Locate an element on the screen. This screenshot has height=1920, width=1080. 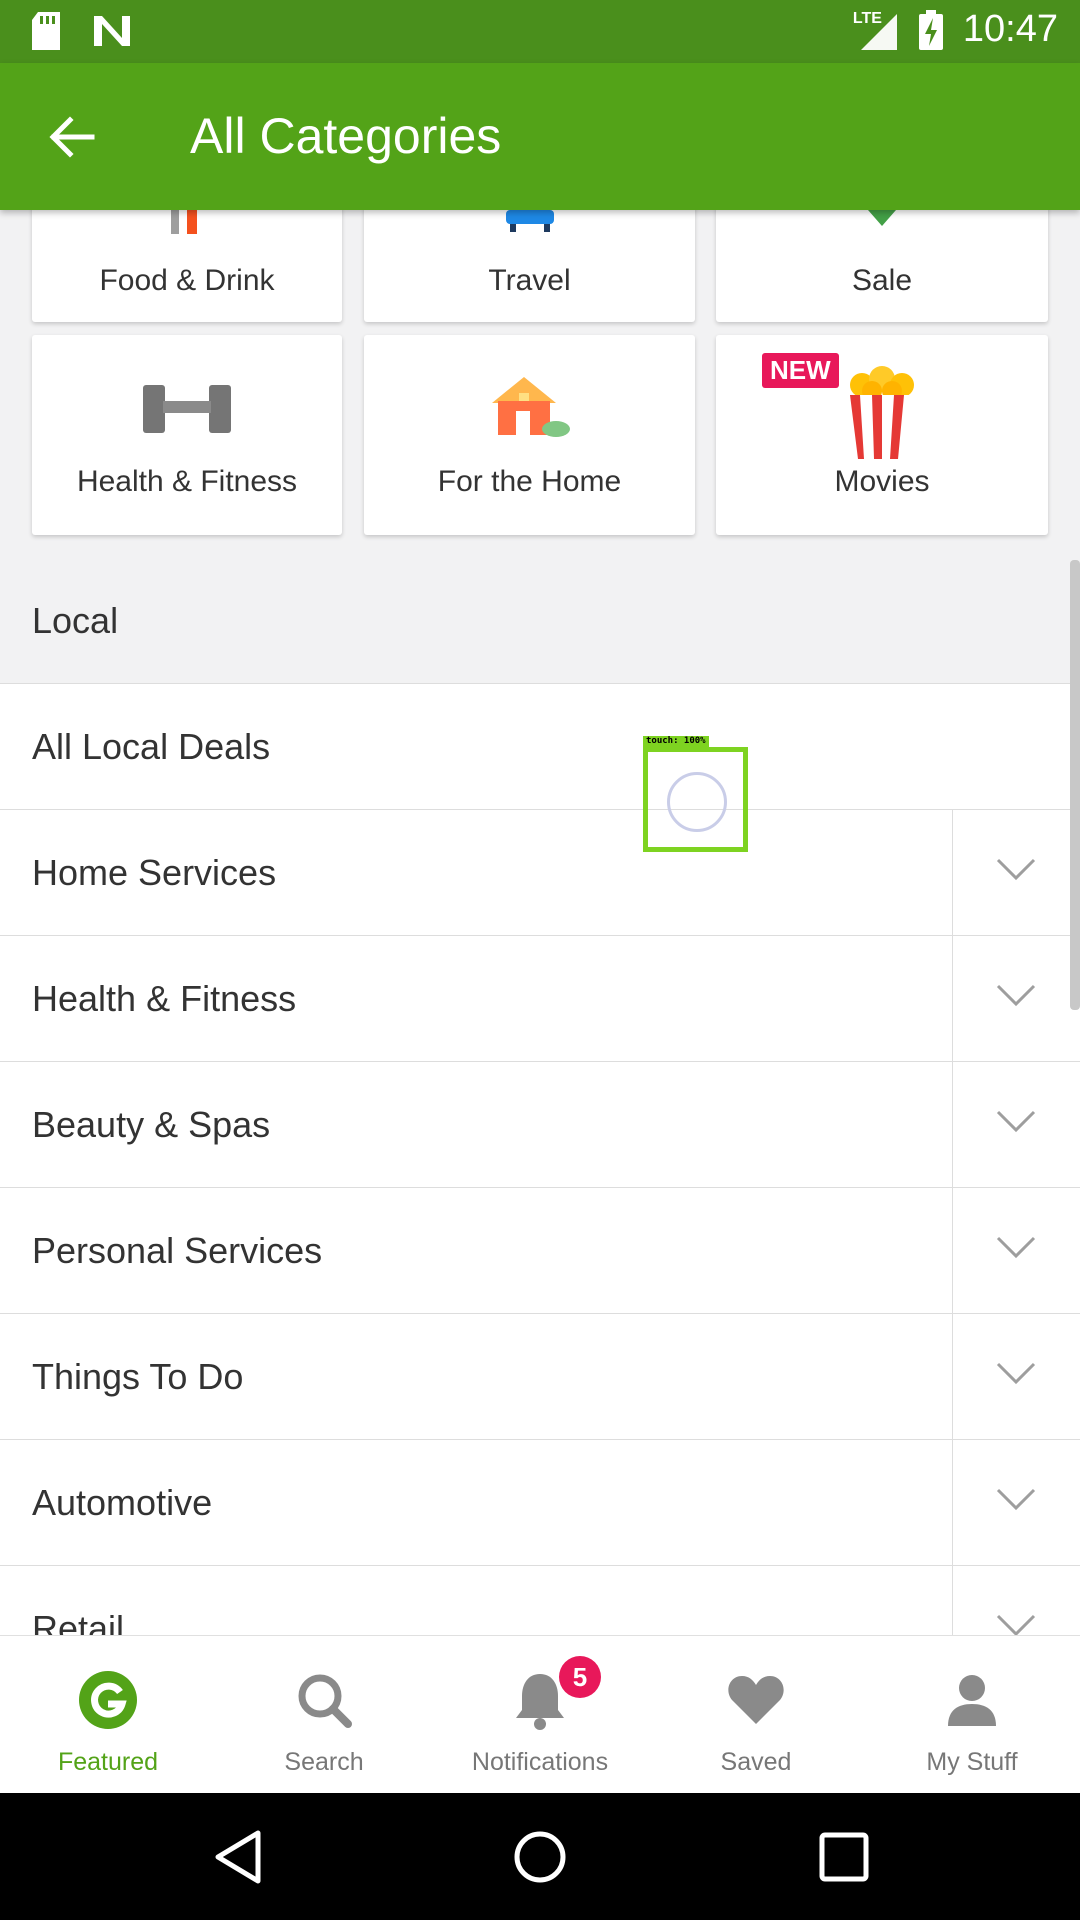
list-item-label: Personal Services is located at coordinates (177, 1250).